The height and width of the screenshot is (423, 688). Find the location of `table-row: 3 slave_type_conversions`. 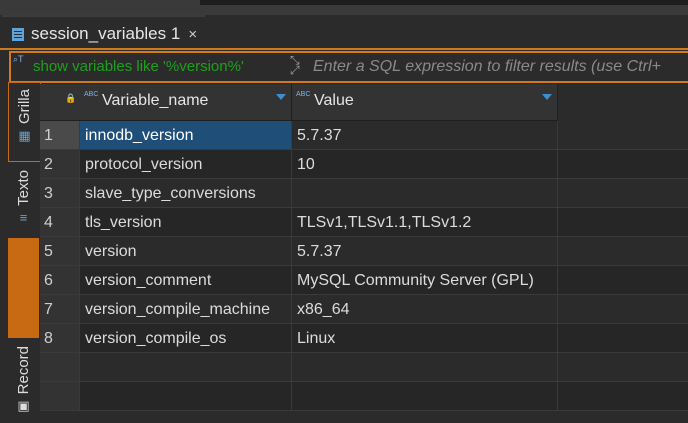

table-row: 3 slave_type_conversions is located at coordinates (364, 193).